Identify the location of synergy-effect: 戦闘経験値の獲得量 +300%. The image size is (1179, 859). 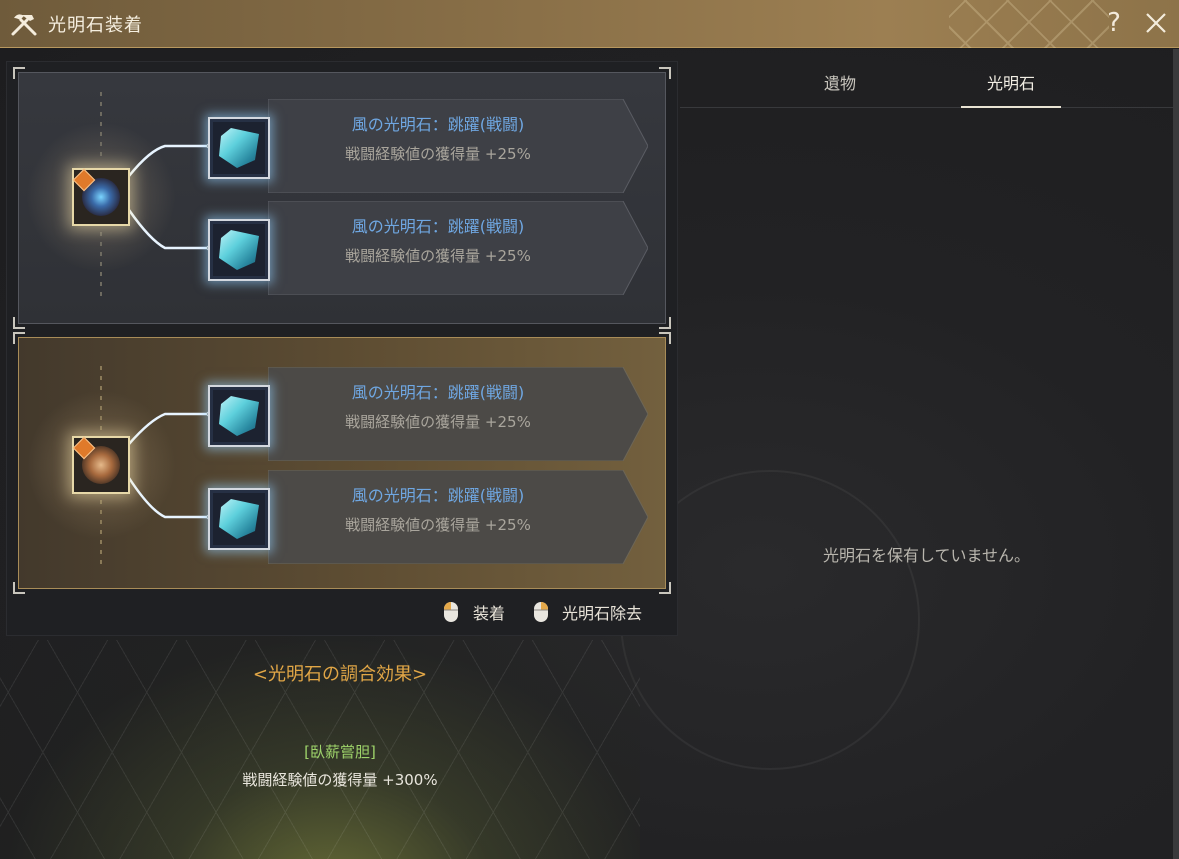
(340, 780).